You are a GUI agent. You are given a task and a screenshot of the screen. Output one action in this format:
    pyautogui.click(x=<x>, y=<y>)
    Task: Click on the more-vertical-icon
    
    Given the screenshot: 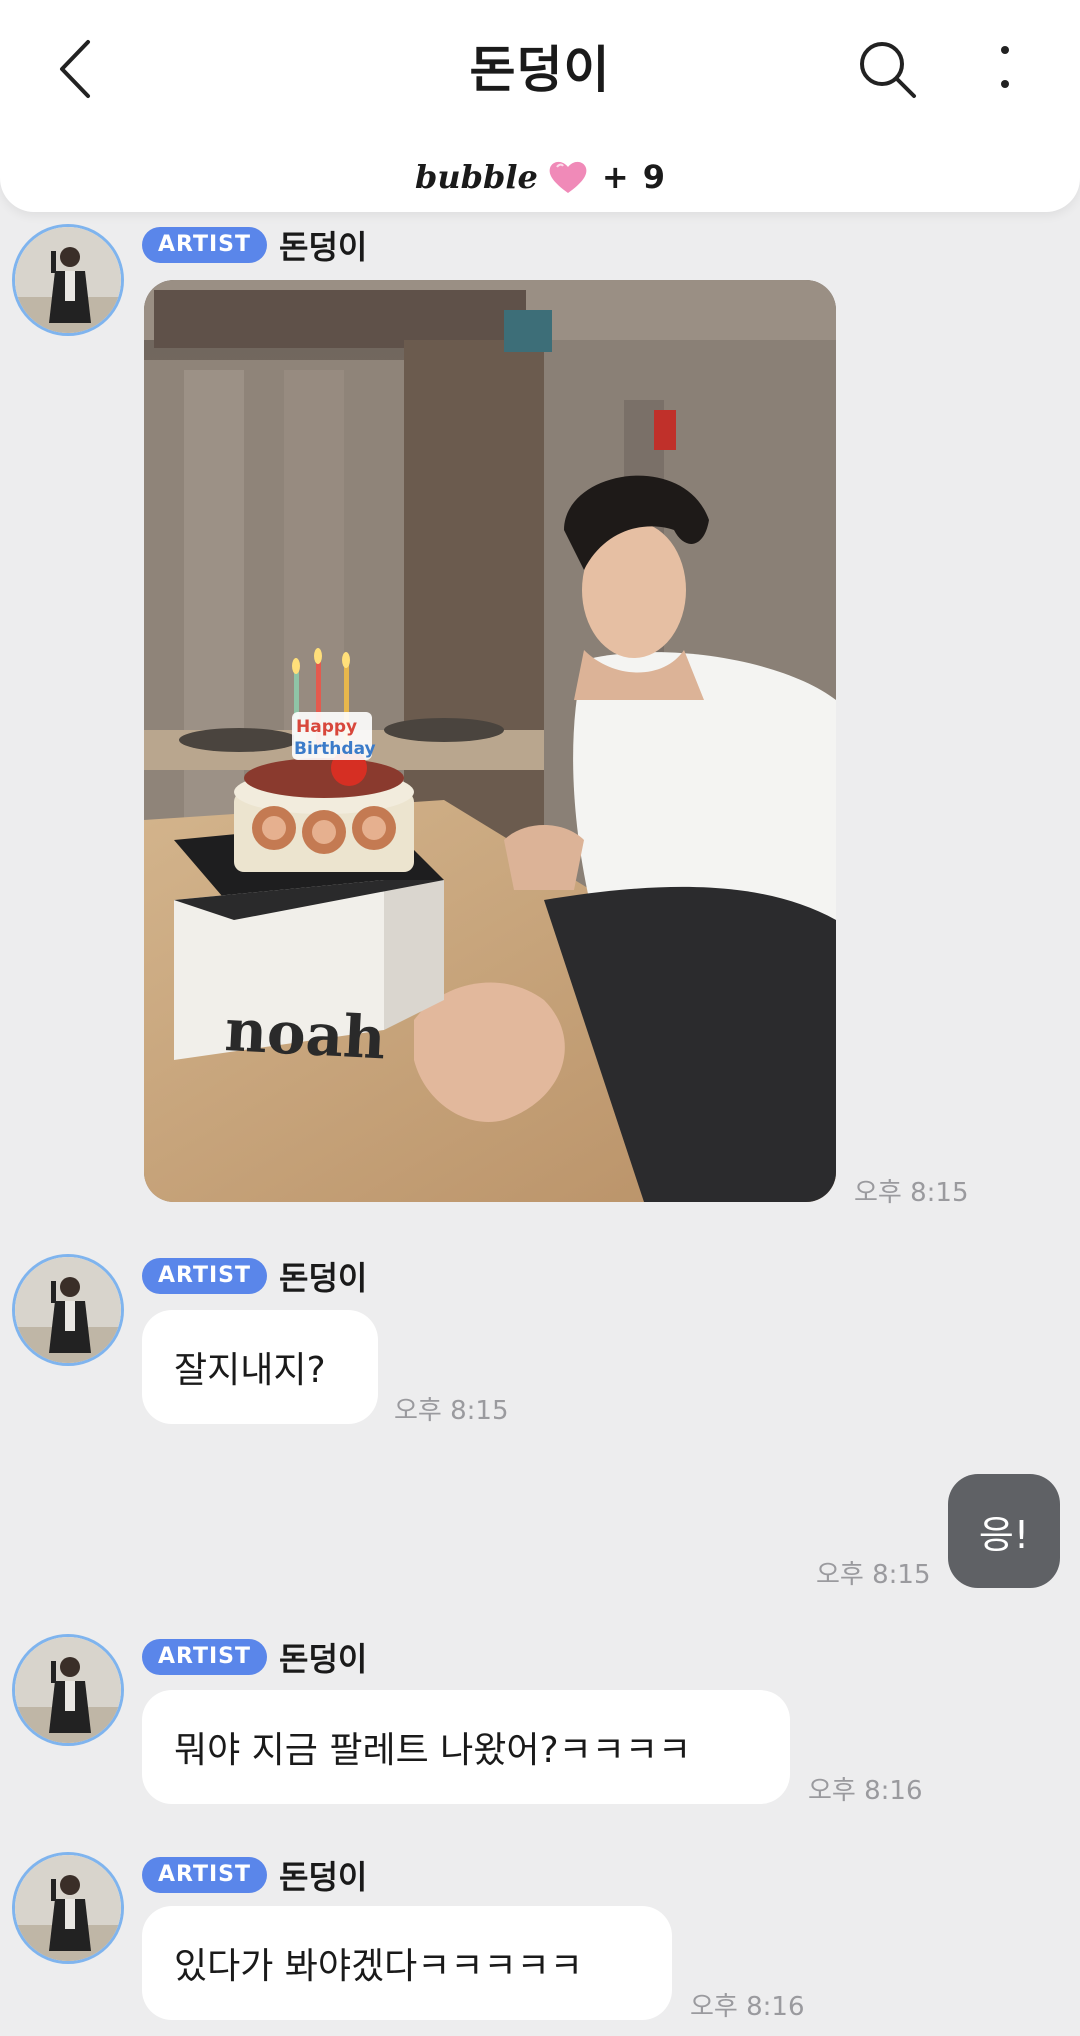 What is the action you would take?
    pyautogui.click(x=1005, y=67)
    